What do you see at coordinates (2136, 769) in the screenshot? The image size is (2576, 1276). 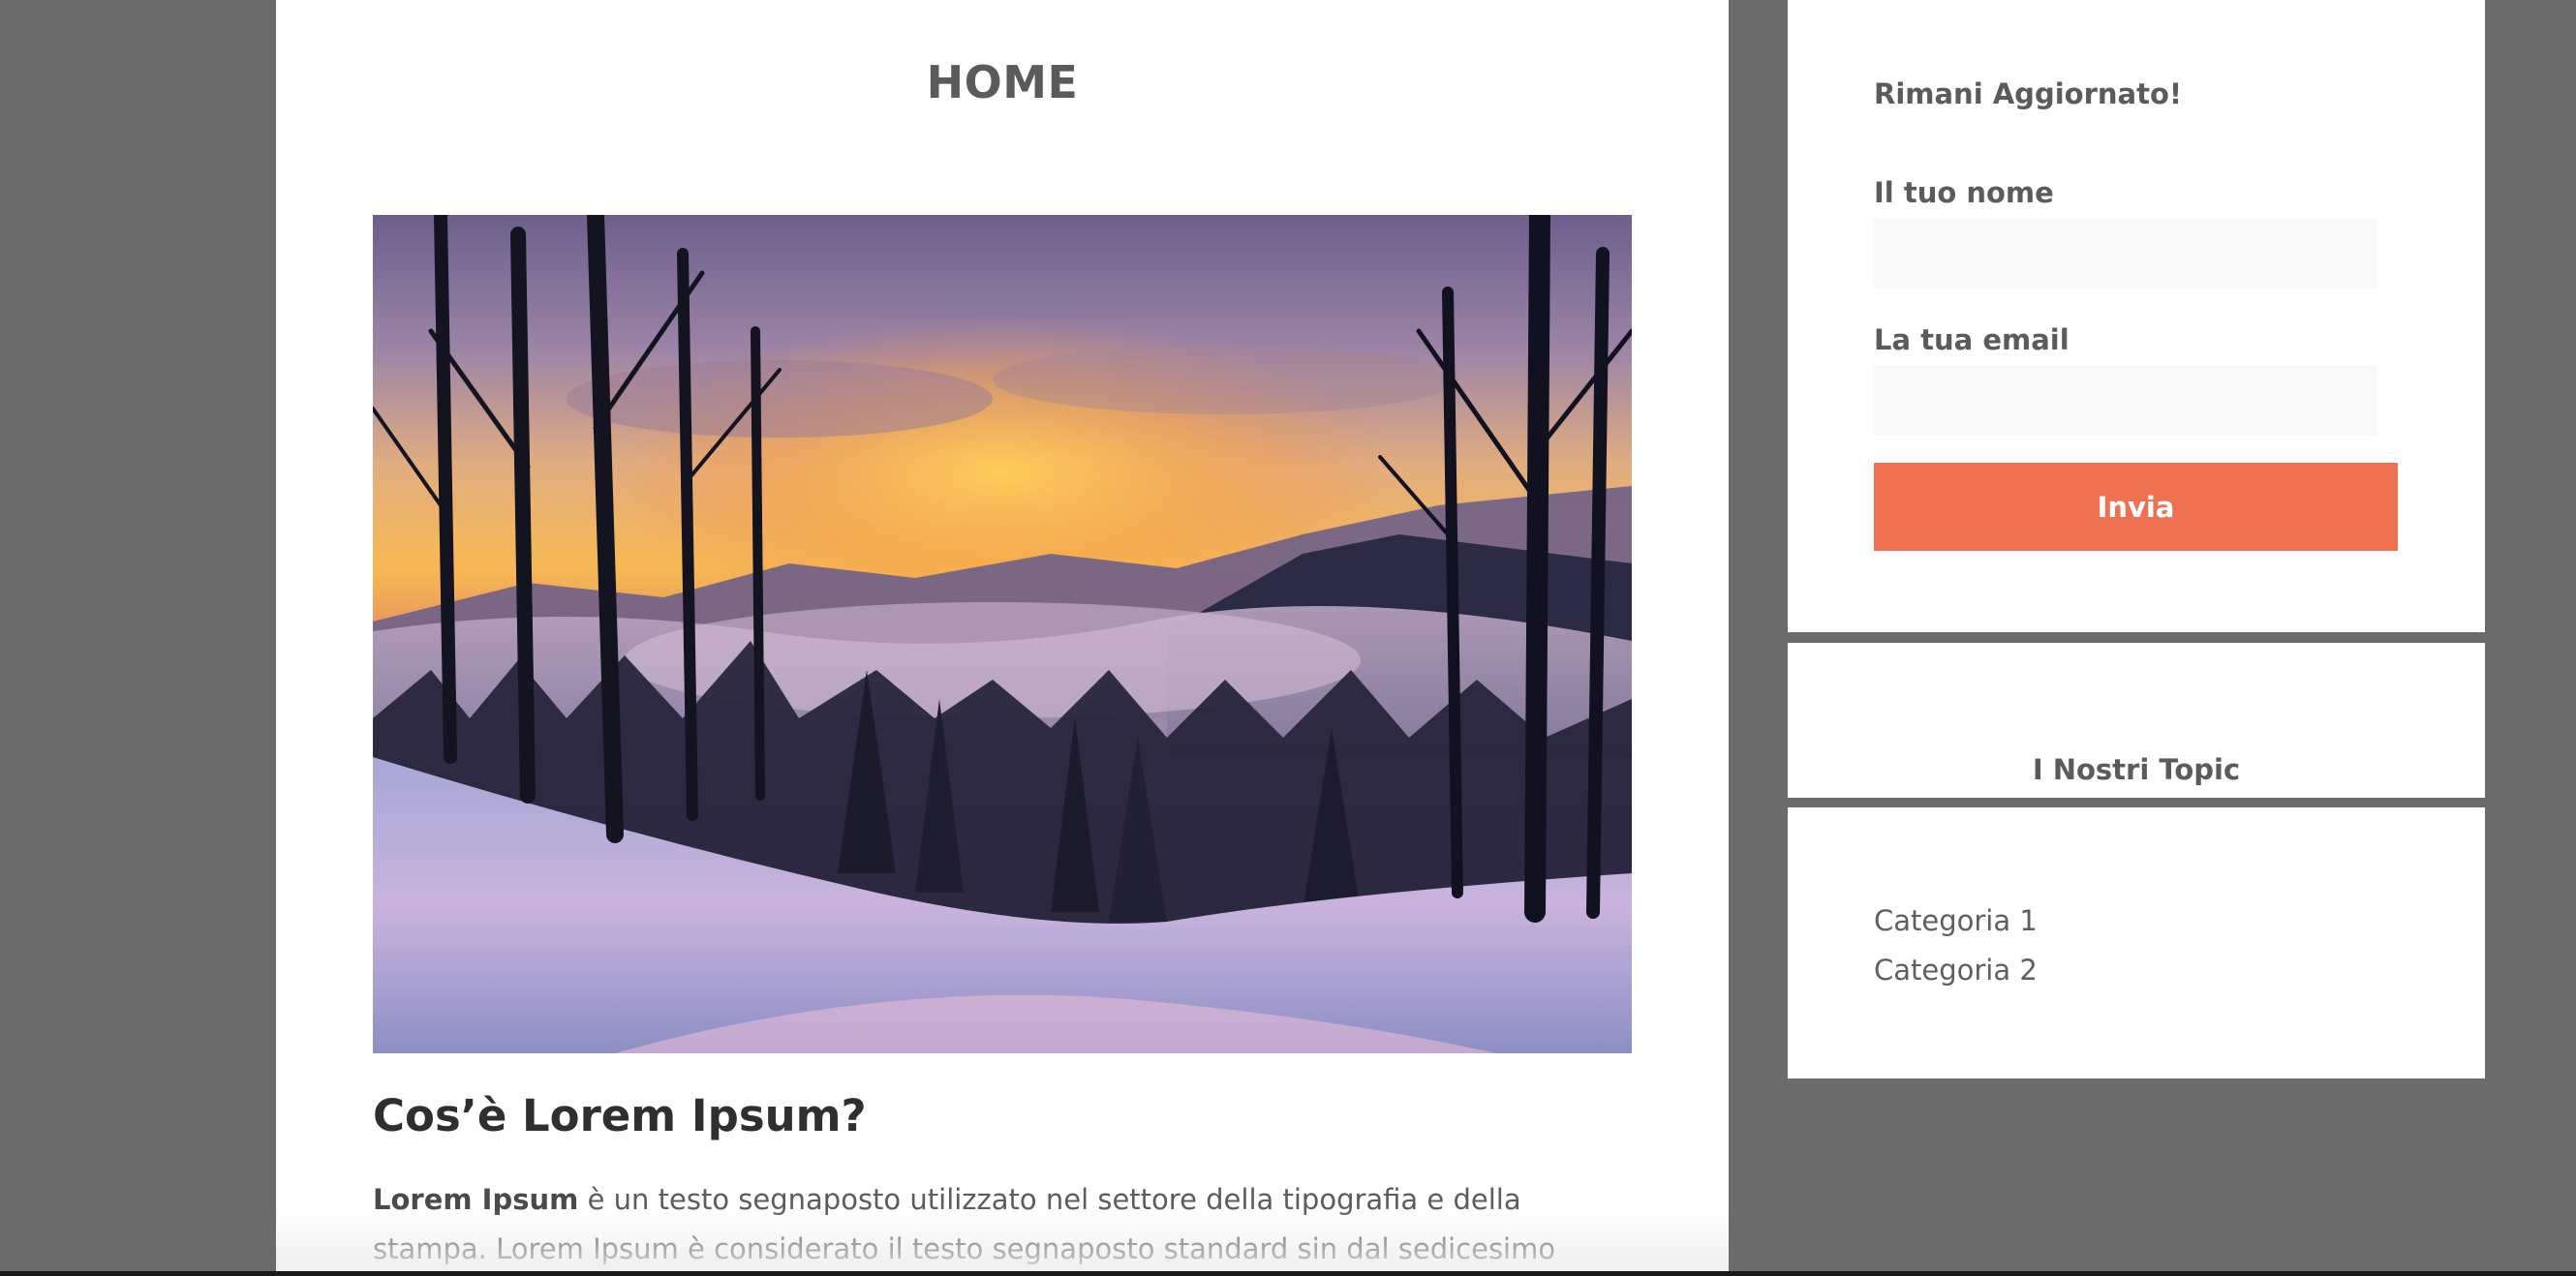 I see `topics-title: I Nostri Topic` at bounding box center [2136, 769].